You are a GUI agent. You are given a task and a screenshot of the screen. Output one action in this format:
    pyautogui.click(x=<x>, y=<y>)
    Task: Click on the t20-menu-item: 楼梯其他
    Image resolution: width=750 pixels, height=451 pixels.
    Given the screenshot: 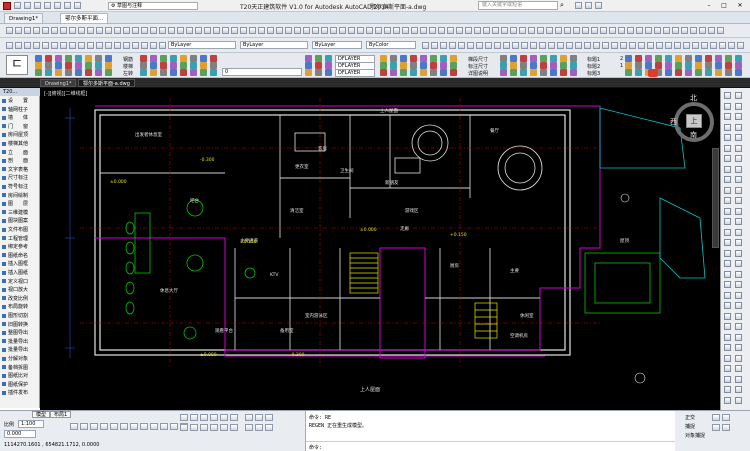 What is the action you would take?
    pyautogui.click(x=20, y=144)
    